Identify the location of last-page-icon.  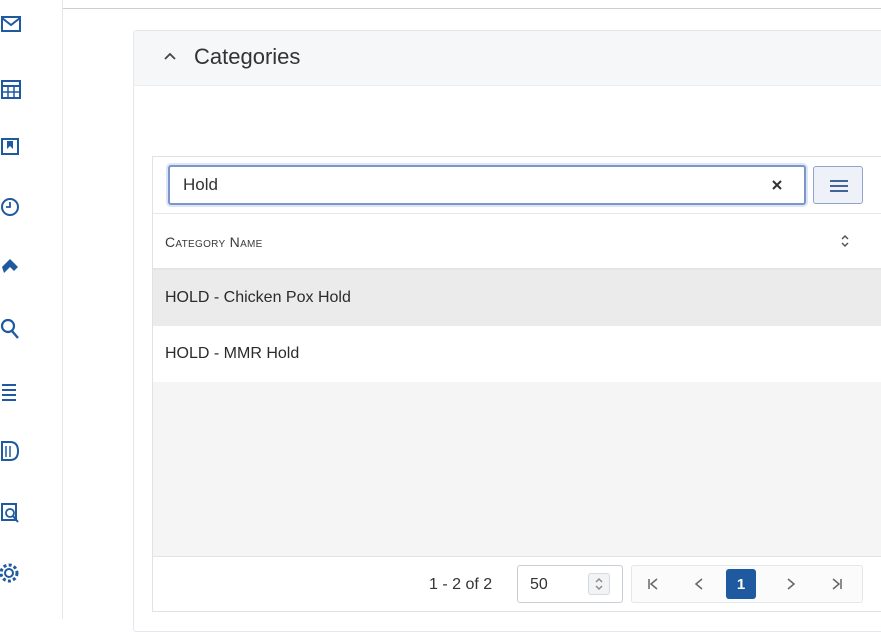
(837, 584).